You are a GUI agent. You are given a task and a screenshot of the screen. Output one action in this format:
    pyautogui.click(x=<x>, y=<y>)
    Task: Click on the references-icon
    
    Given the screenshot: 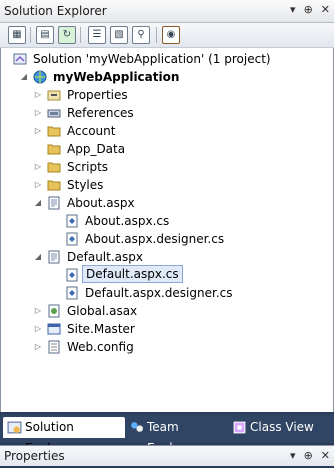 What is the action you would take?
    pyautogui.click(x=54, y=113)
    